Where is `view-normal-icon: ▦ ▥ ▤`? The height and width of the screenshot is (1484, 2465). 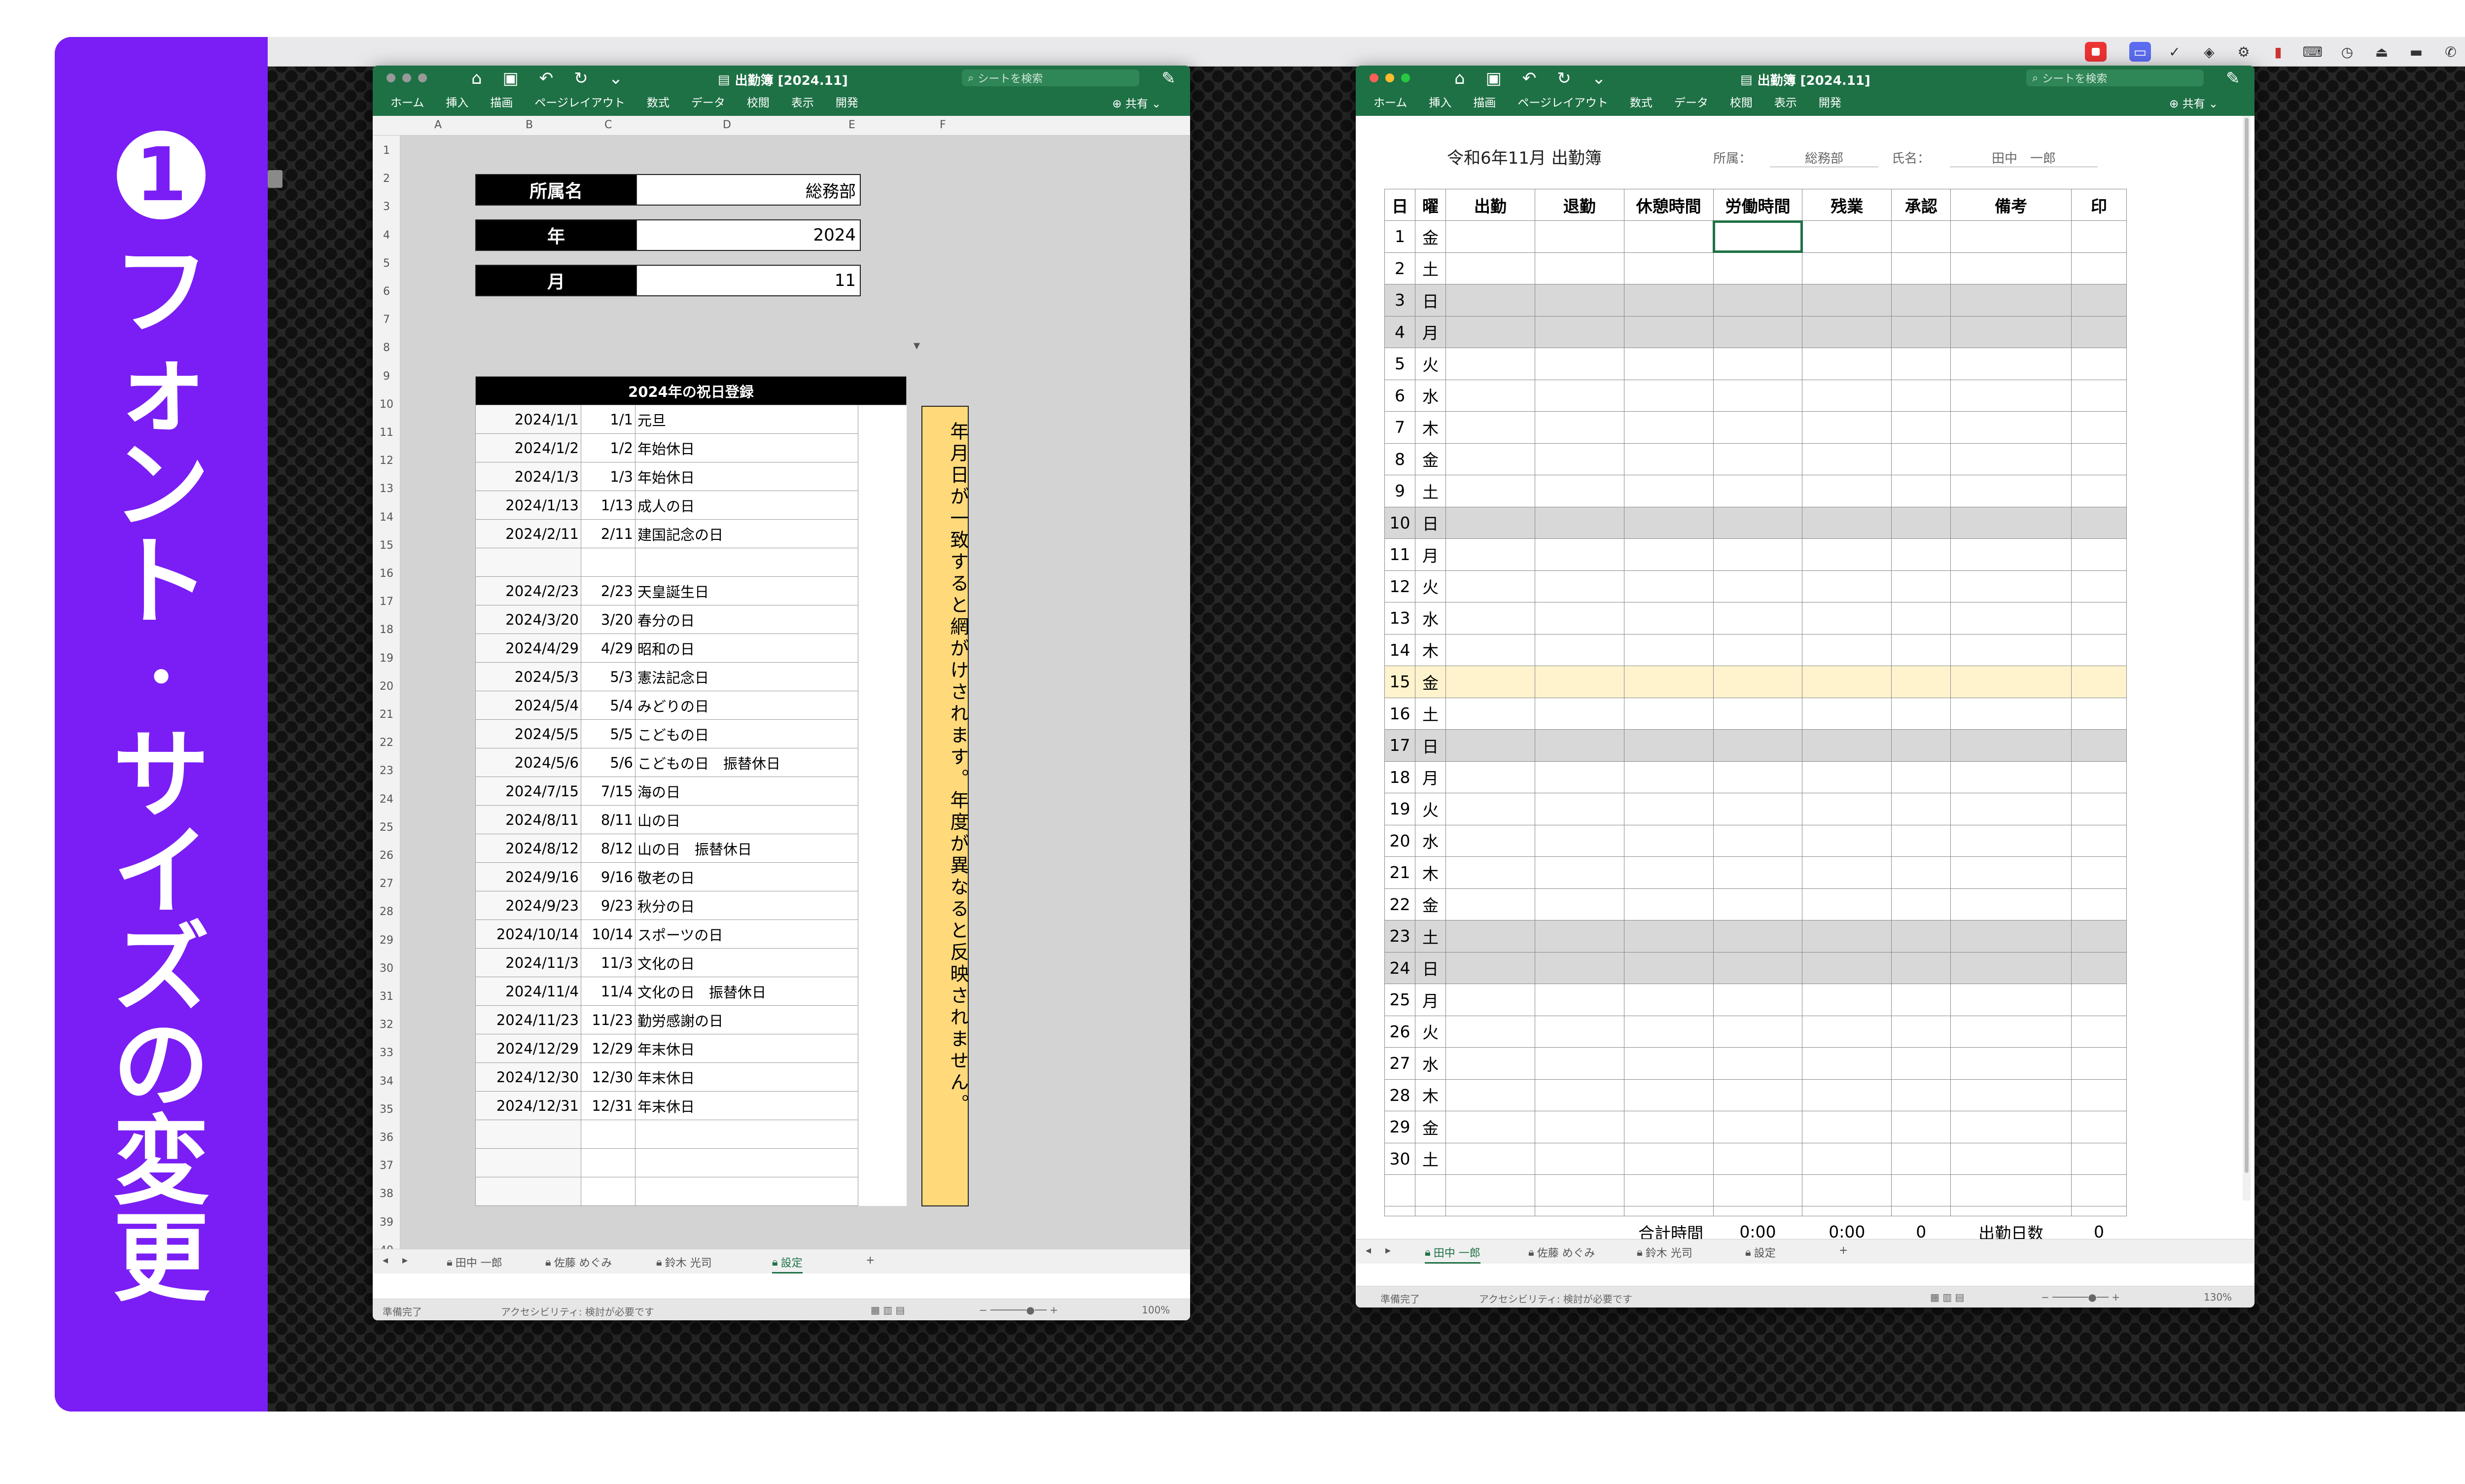 view-normal-icon: ▦ ▥ ▤ is located at coordinates (888, 1310).